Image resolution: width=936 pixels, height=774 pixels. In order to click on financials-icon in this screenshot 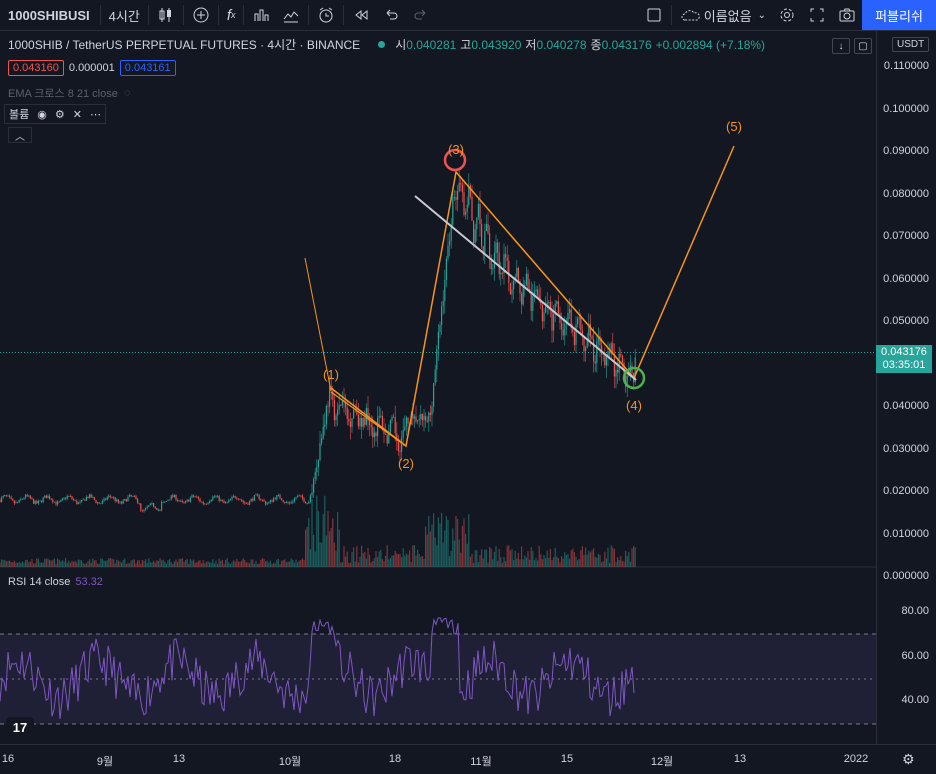, I will do `click(261, 15)`.